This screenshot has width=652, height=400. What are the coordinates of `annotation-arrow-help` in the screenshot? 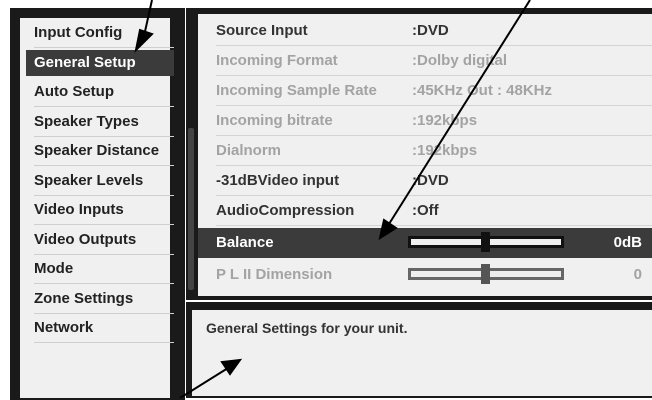 It's located at (204, 382).